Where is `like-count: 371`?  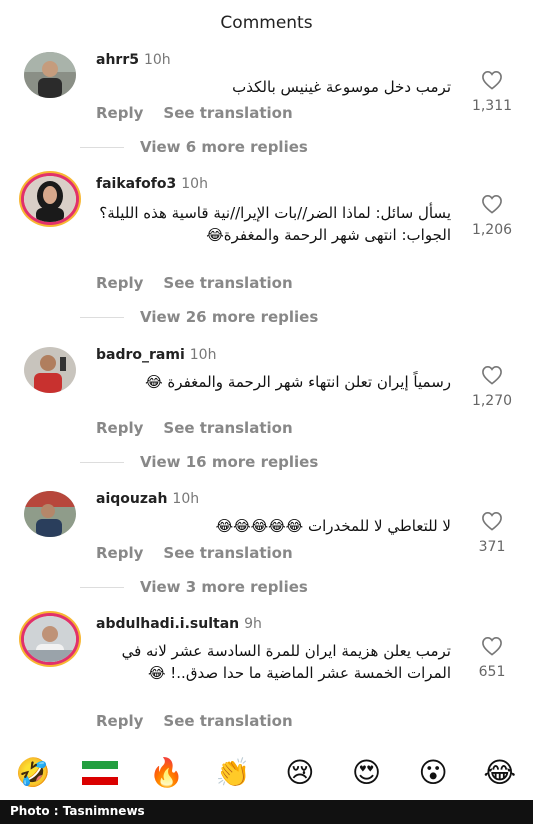
like-count: 371 is located at coordinates (492, 547).